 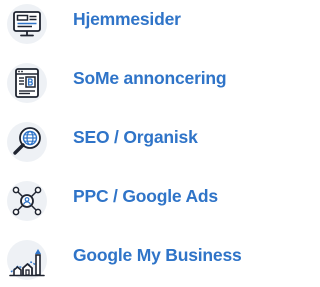 I want to click on service-link-hjemmesider: Hjemmesider, so click(x=130, y=25).